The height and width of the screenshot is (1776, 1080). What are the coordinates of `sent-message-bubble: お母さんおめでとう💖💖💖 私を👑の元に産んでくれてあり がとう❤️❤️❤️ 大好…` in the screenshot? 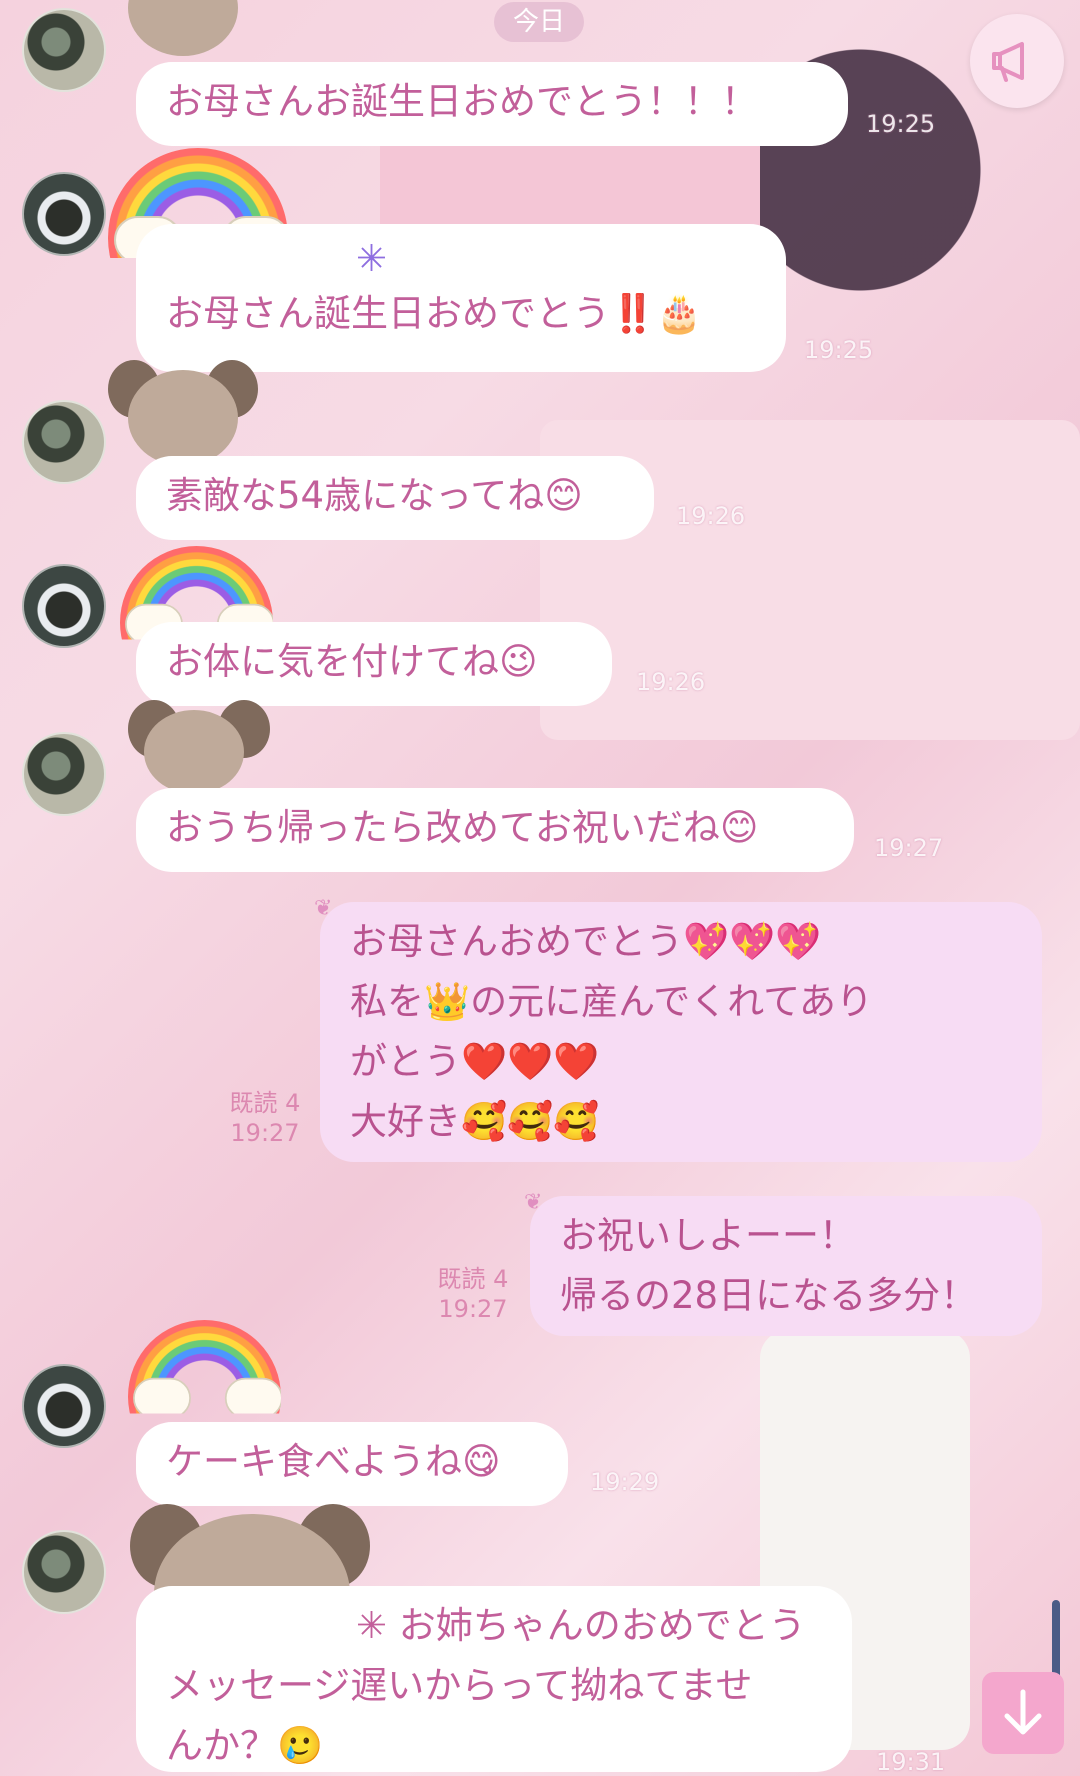 It's located at (681, 1032).